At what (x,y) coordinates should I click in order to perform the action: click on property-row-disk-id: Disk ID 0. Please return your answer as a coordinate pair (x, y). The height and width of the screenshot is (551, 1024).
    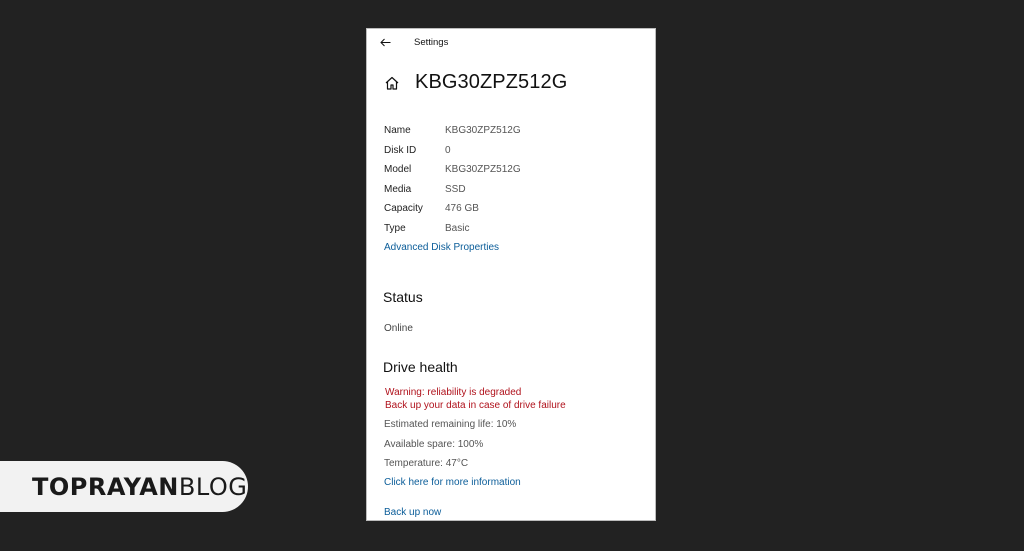
    Looking at the image, I should click on (452, 155).